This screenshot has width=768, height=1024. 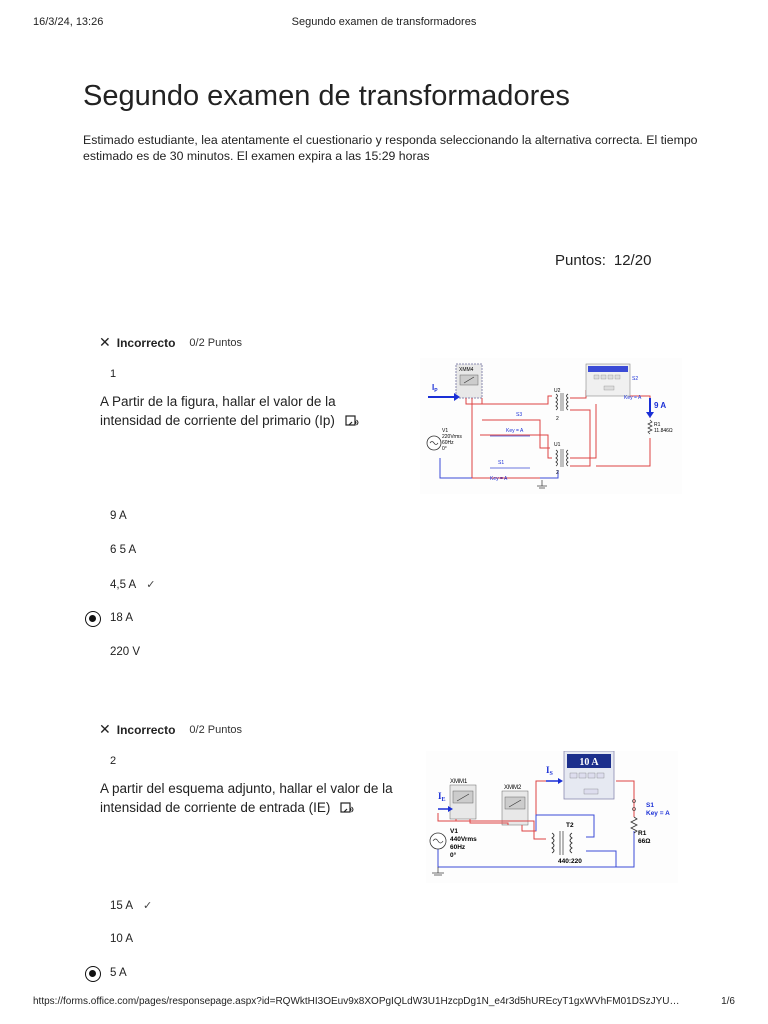 What do you see at coordinates (384, 22) in the screenshot?
I see `print-doc-title: Segundo examen de transformadores` at bounding box center [384, 22].